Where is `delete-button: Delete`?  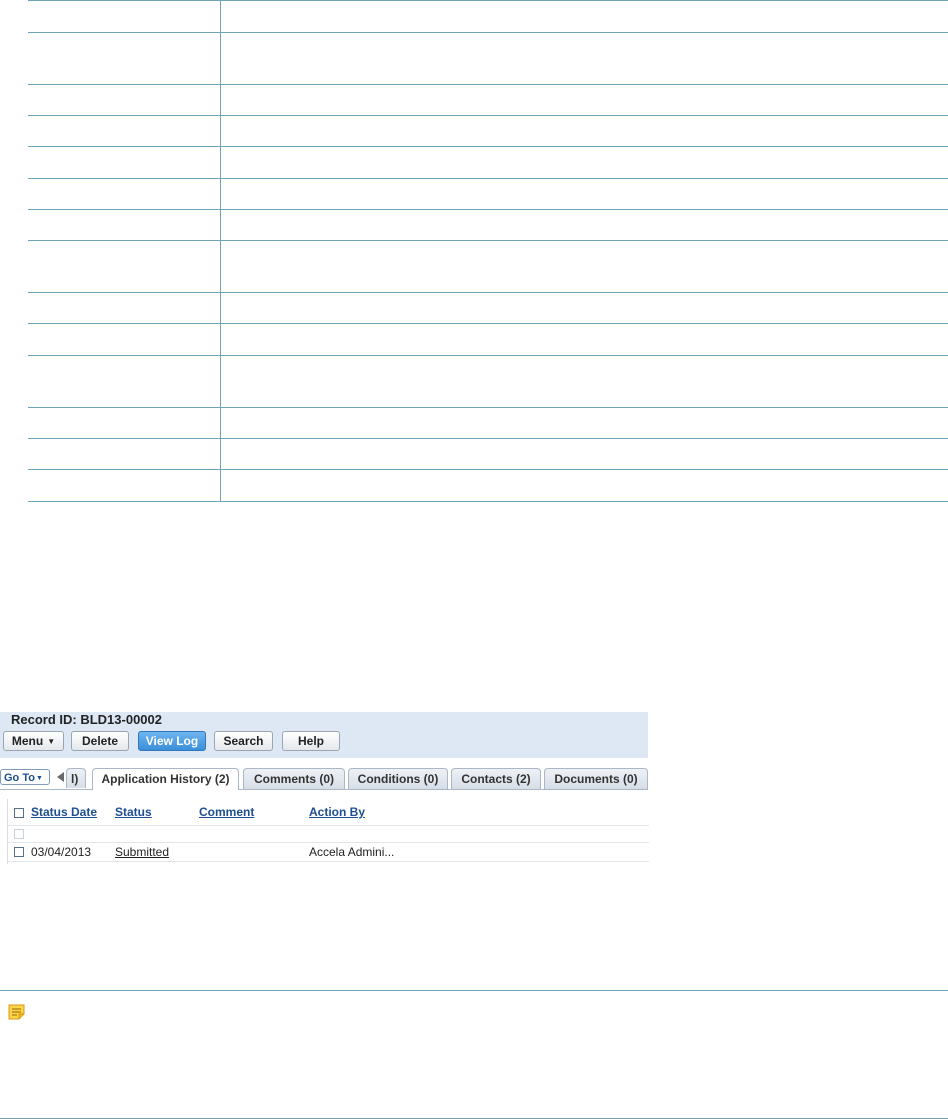 delete-button: Delete is located at coordinates (100, 741).